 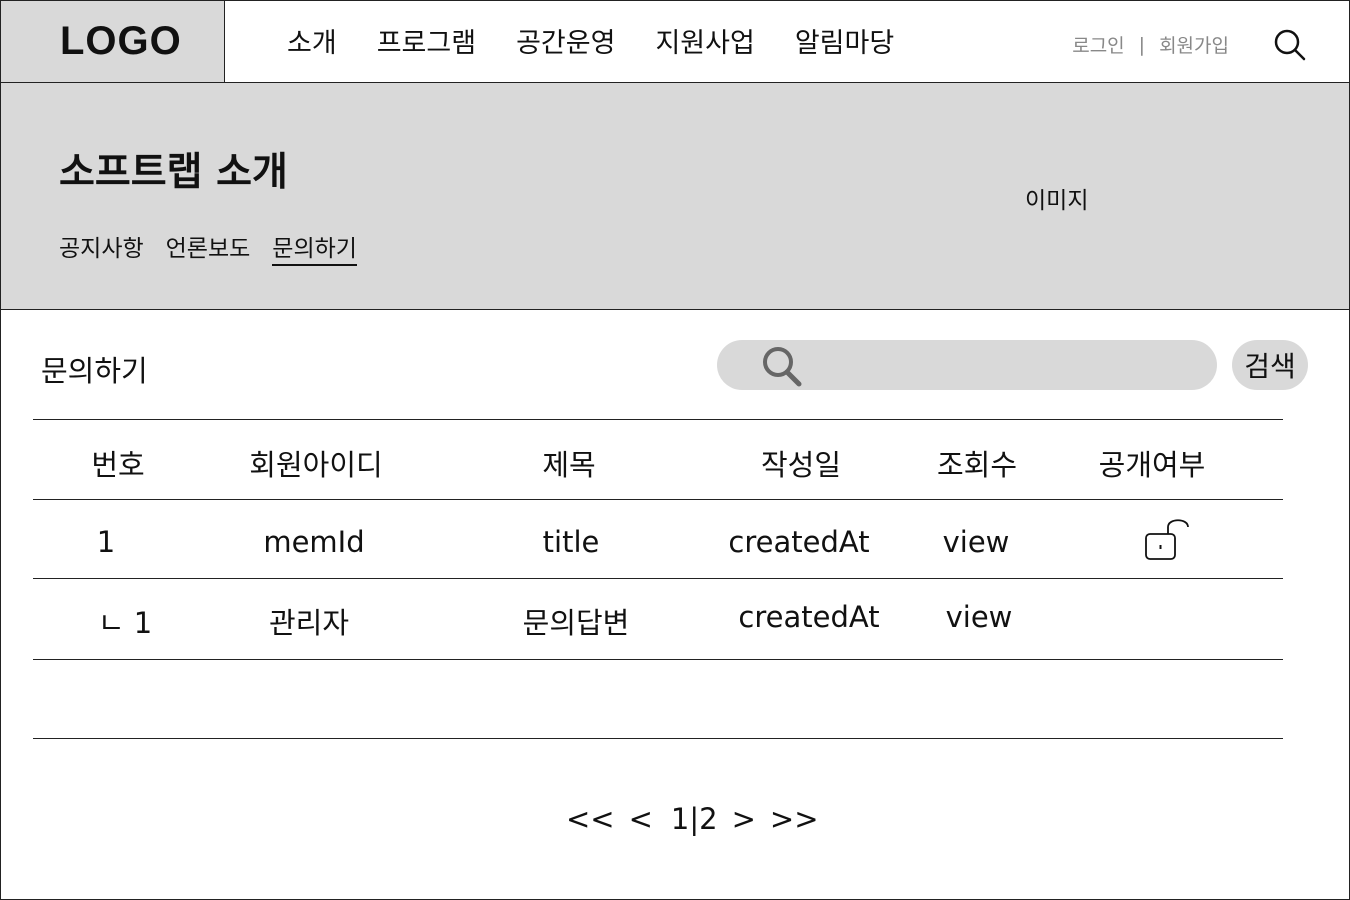 What do you see at coordinates (121, 41) in the screenshot?
I see `logo: LOGO` at bounding box center [121, 41].